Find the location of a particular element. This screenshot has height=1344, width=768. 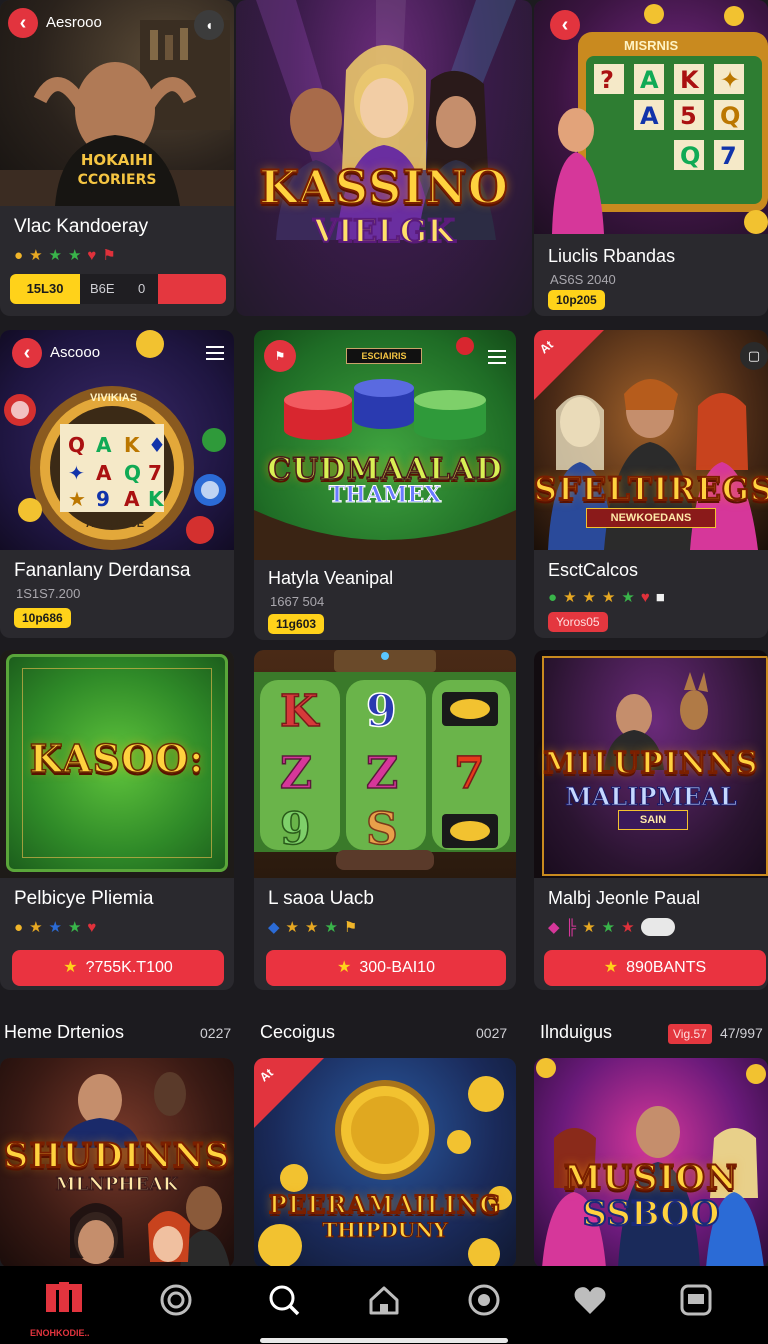

wheel-sublabel: AROUS CE is located at coordinates (115, 524).